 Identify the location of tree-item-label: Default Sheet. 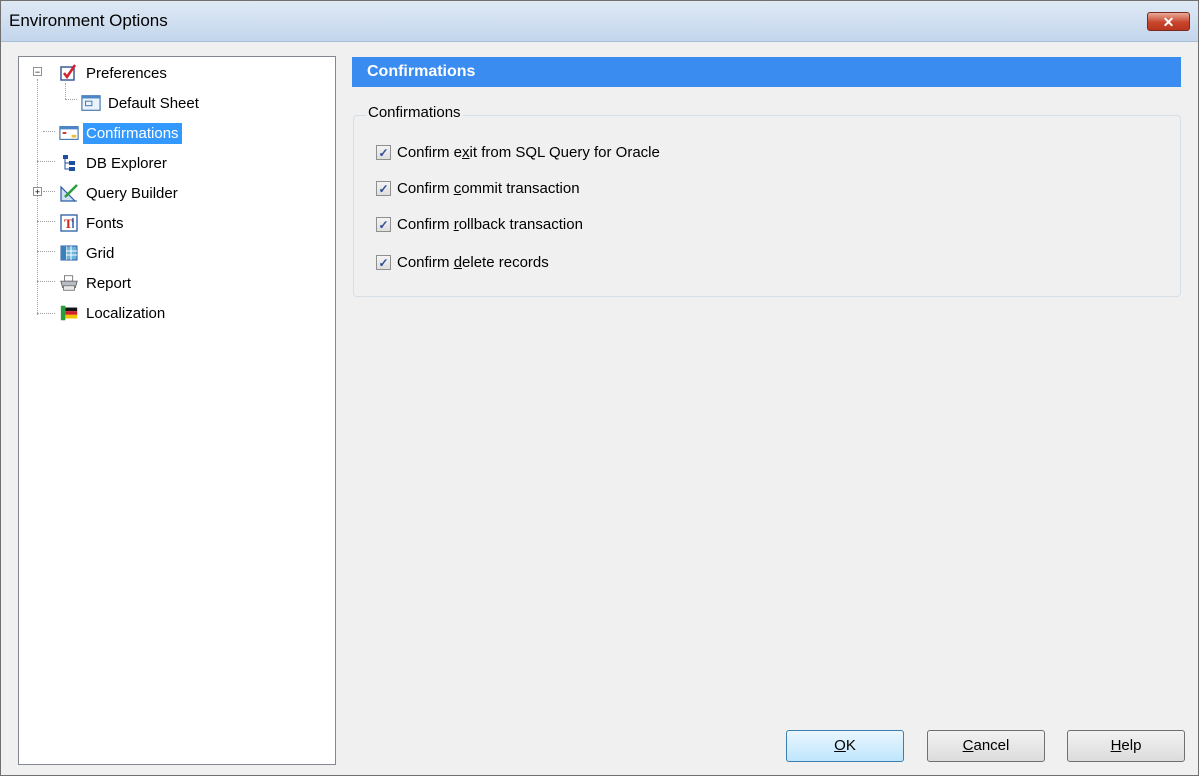
(153, 103).